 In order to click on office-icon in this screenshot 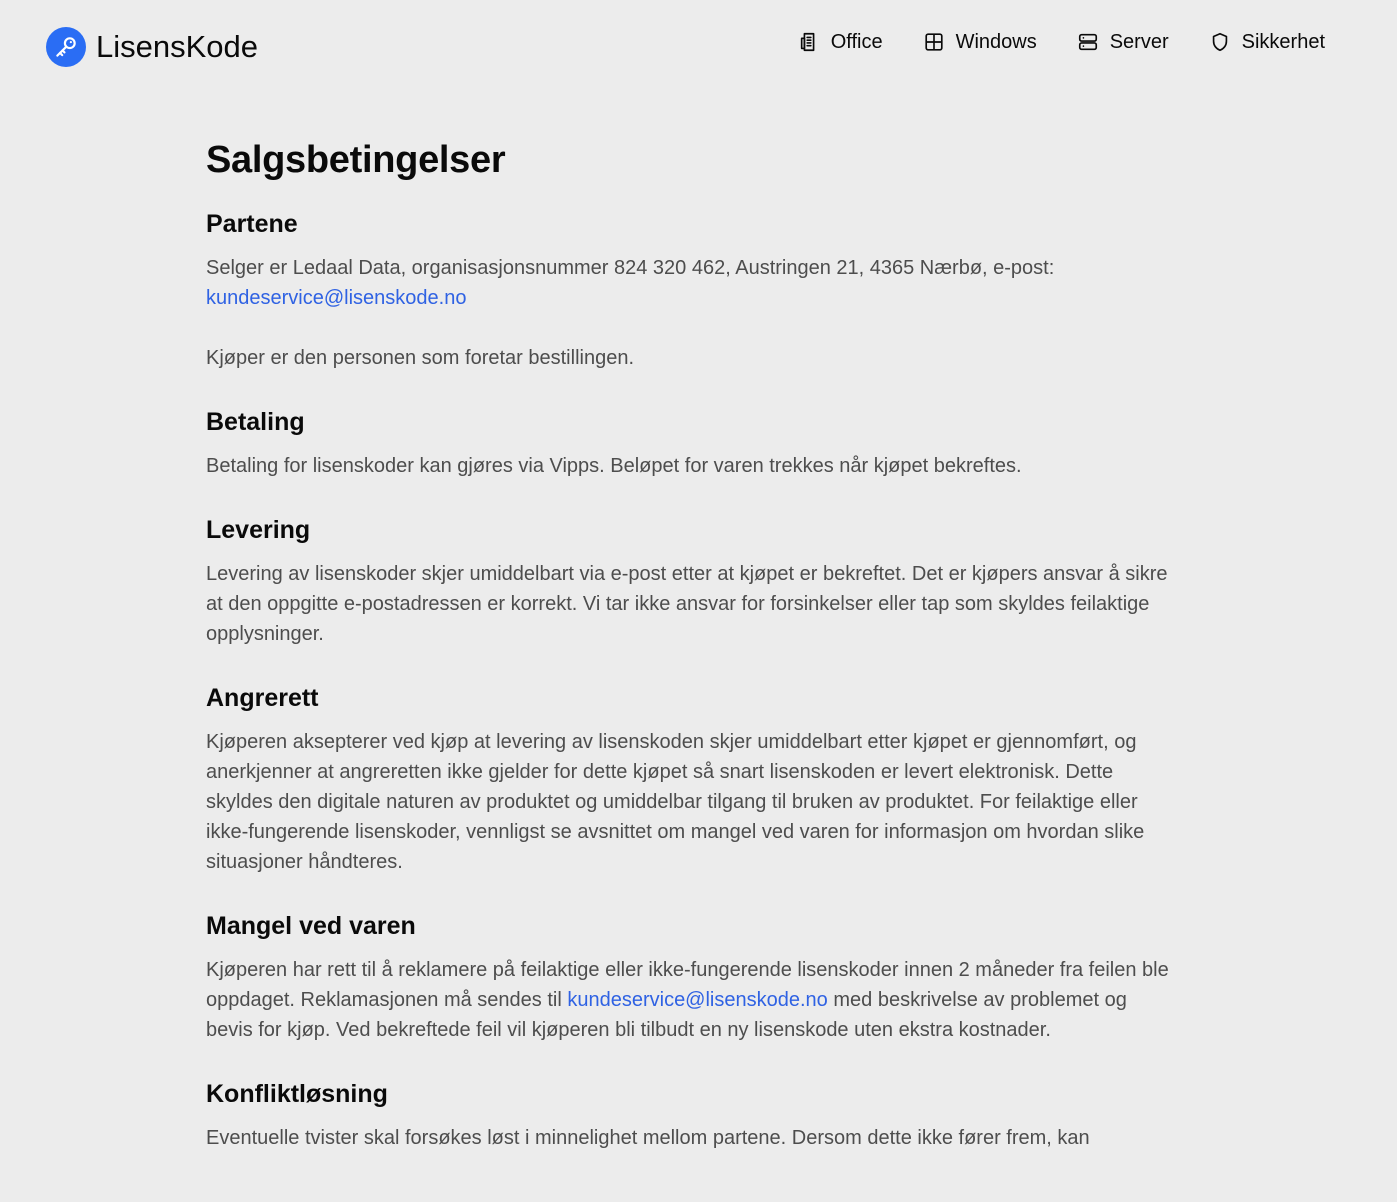, I will do `click(809, 42)`.